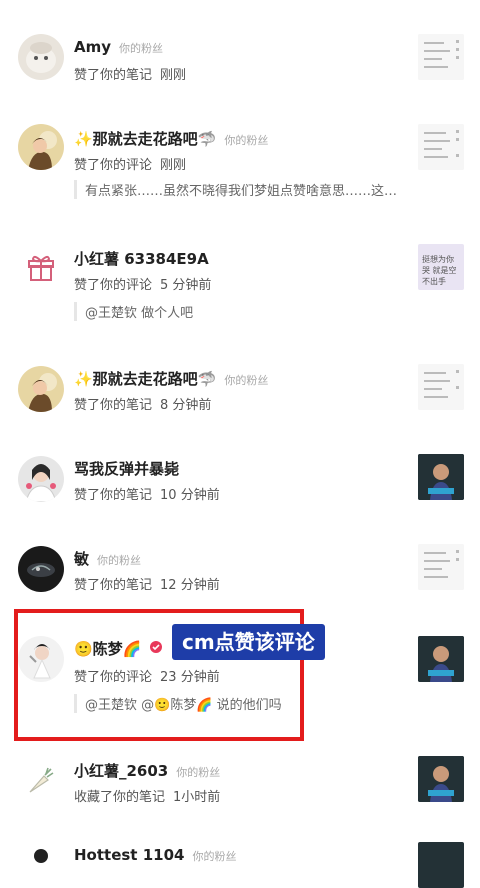 The image size is (480, 888). What do you see at coordinates (141, 258) in the screenshot?
I see `user-name: 小红薯 63384E9A` at bounding box center [141, 258].